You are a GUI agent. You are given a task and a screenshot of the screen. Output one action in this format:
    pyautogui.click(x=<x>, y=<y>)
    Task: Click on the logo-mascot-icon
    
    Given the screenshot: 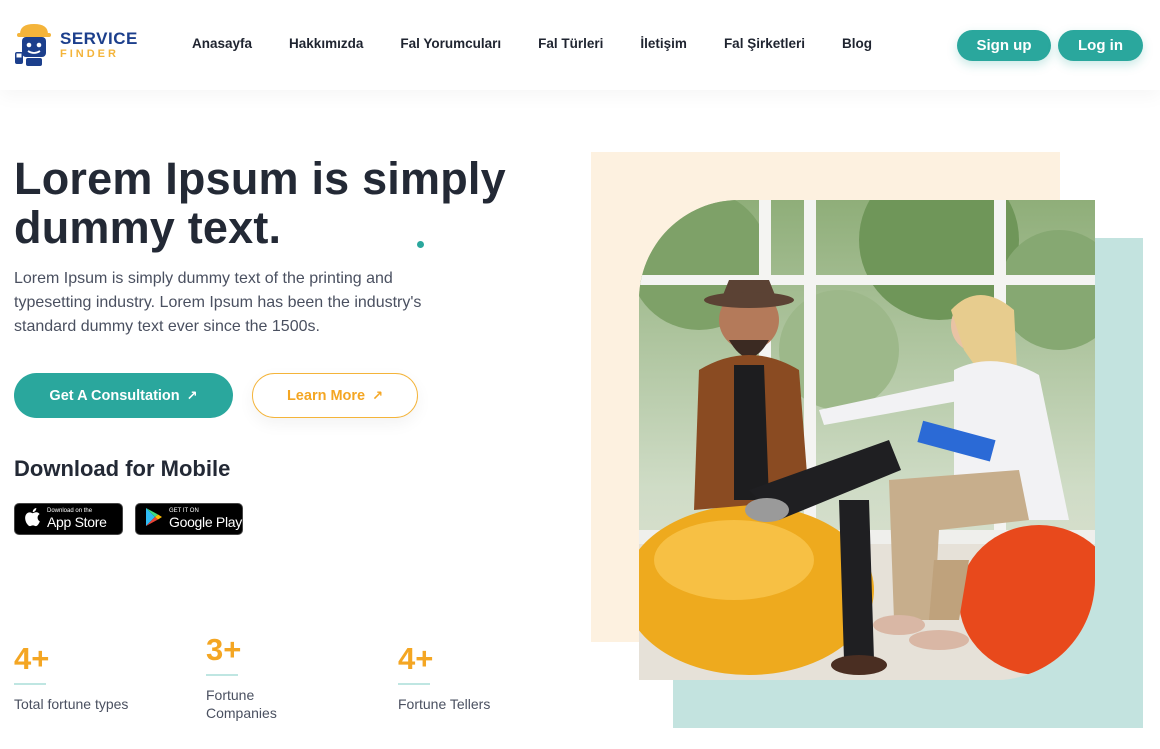 What is the action you would take?
    pyautogui.click(x=34, y=45)
    